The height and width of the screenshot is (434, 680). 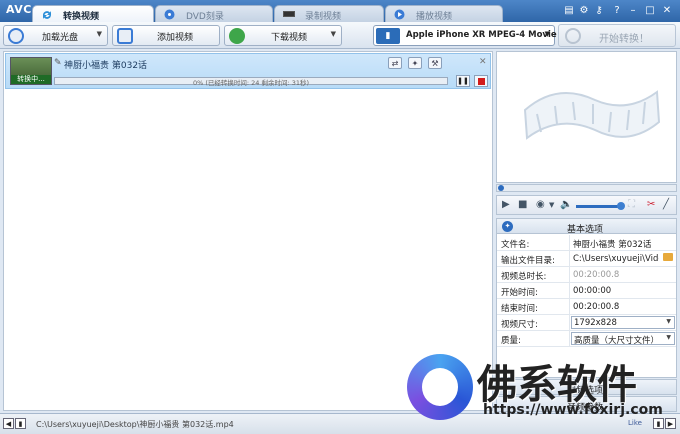 What do you see at coordinates (444, 13) in the screenshot?
I see `tab-play-video: 播放视频` at bounding box center [444, 13].